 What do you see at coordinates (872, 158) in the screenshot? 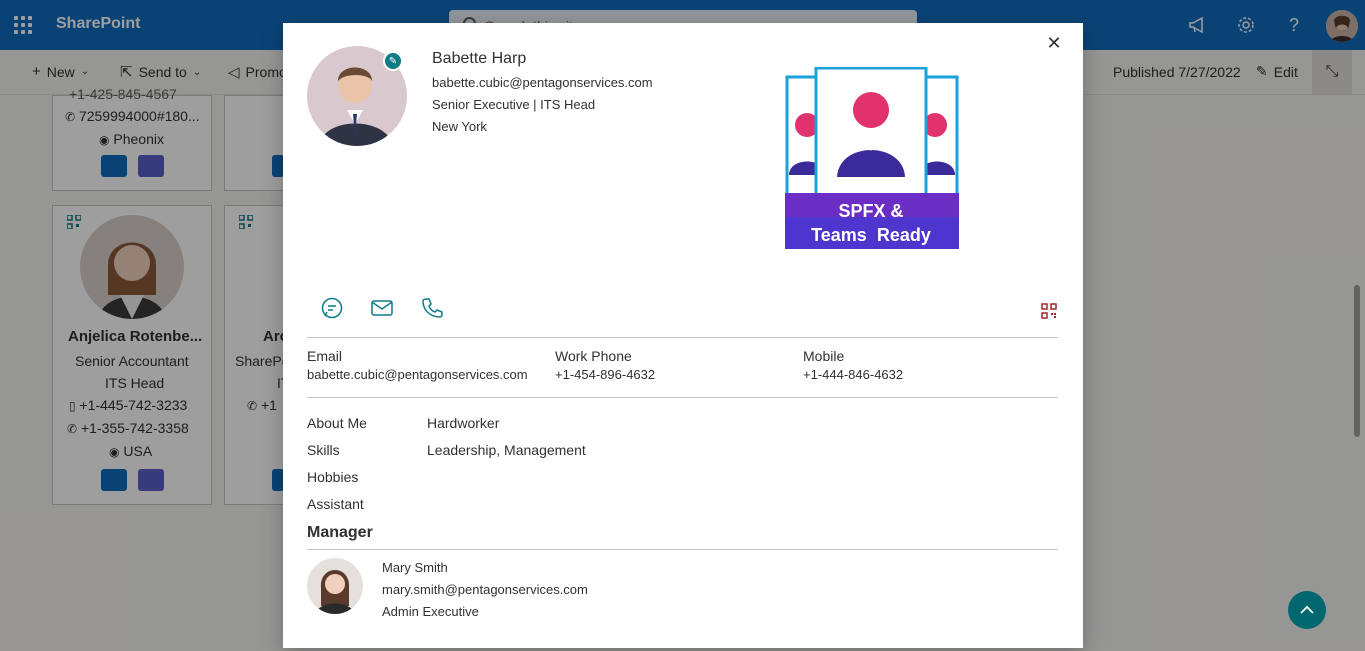
I see `spfx-teams-ready-logo: SPFX & Teams Ready` at bounding box center [872, 158].